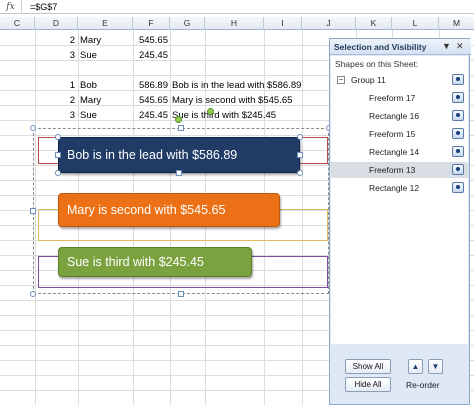 The width and height of the screenshot is (474, 405). I want to click on selection-pane-header: Selection and Visibility ▼ ✕, so click(400, 47).